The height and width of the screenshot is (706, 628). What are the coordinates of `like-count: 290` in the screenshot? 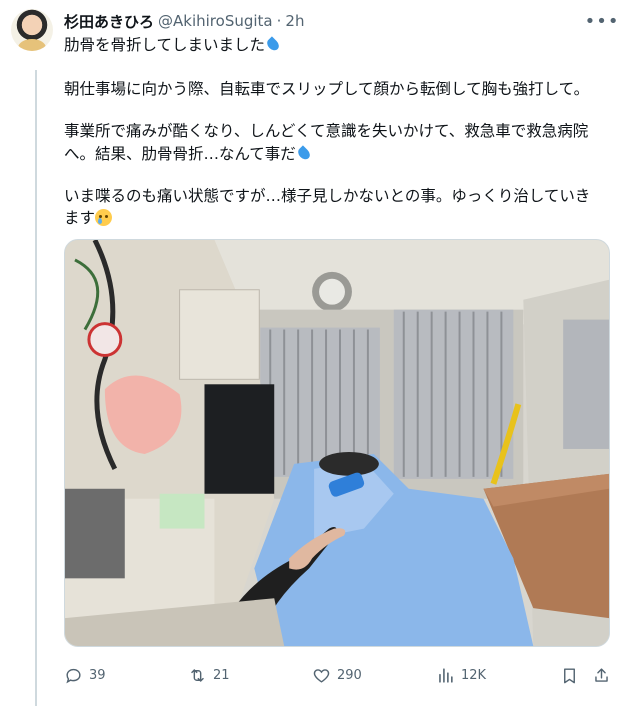 It's located at (349, 675).